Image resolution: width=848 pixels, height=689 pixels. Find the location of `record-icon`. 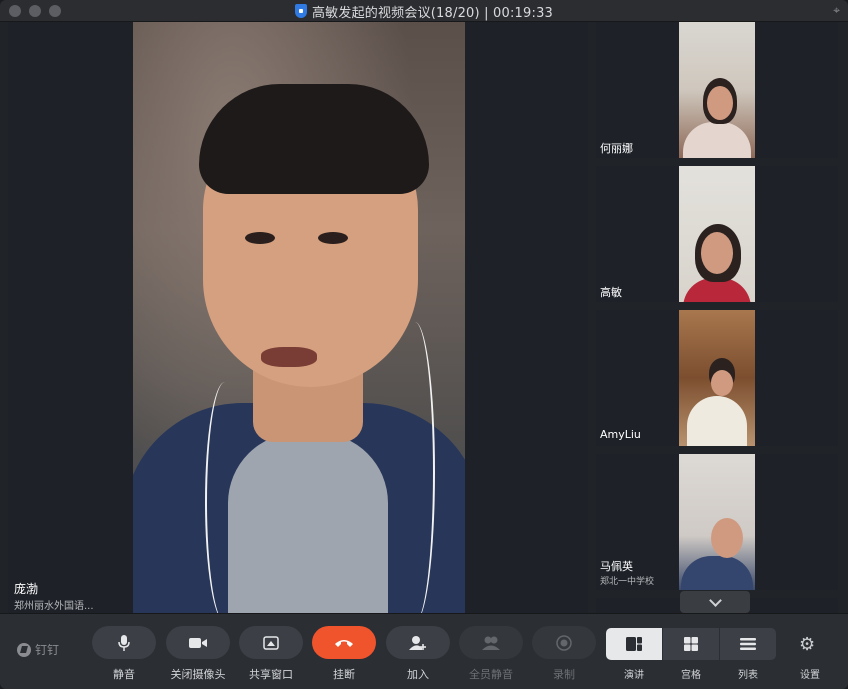

record-icon is located at coordinates (564, 642).